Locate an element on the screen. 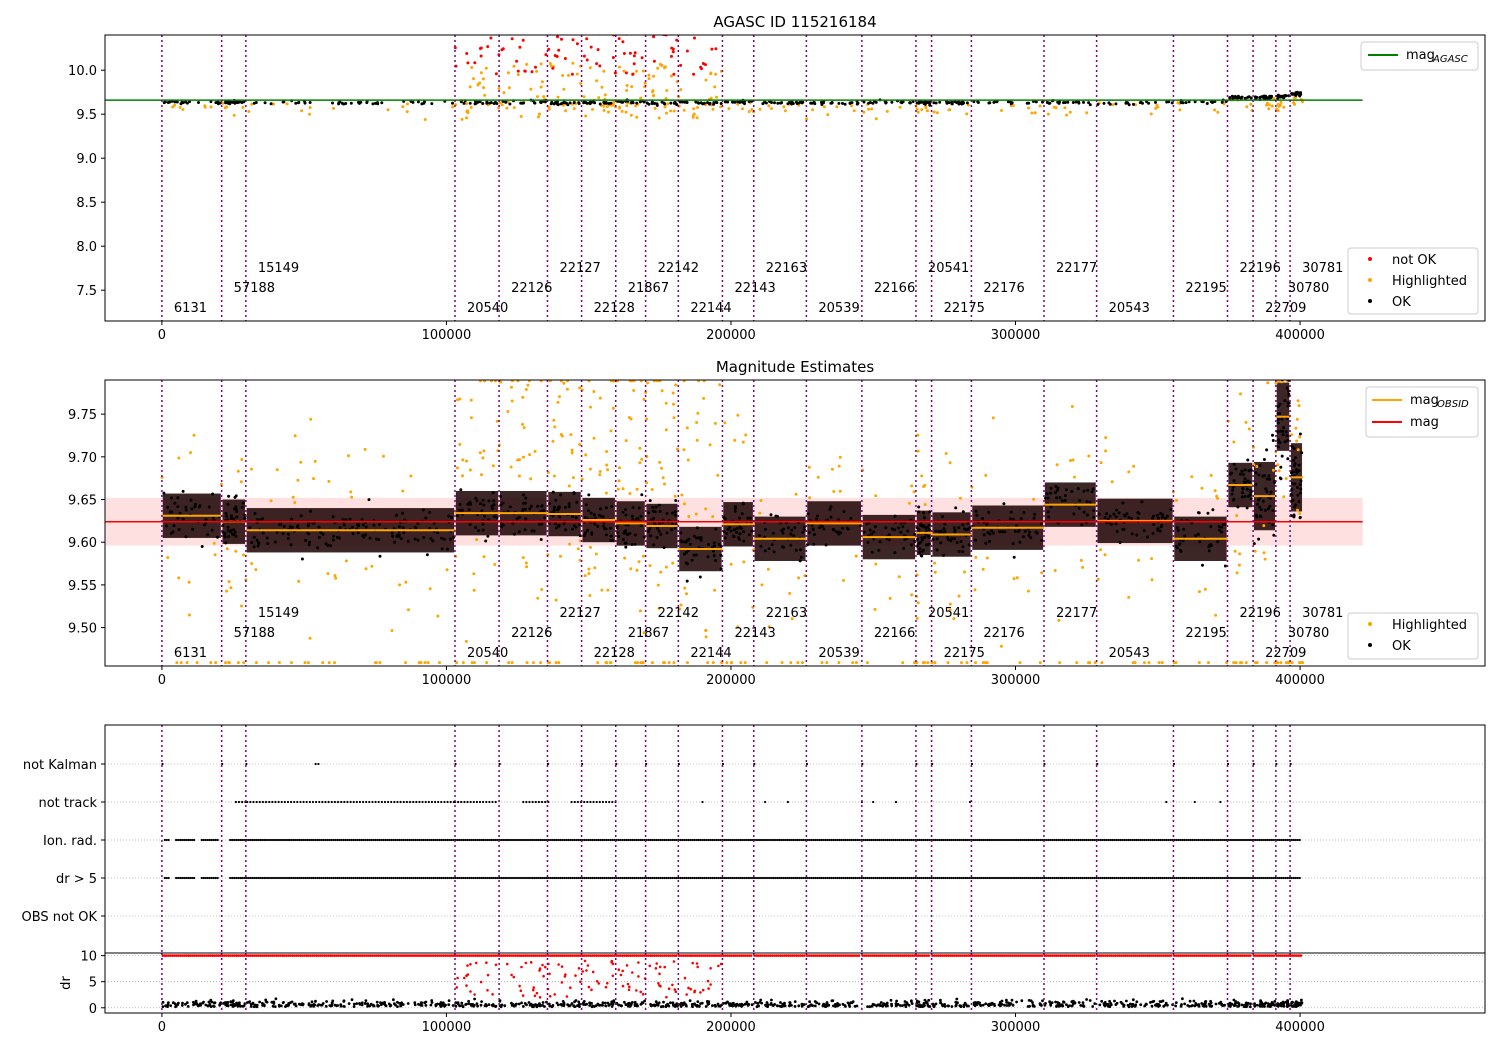 Image resolution: width=1500 pixels, height=1050 pixels. panel1-line-legend: magAGASC is located at coordinates (1419, 56).